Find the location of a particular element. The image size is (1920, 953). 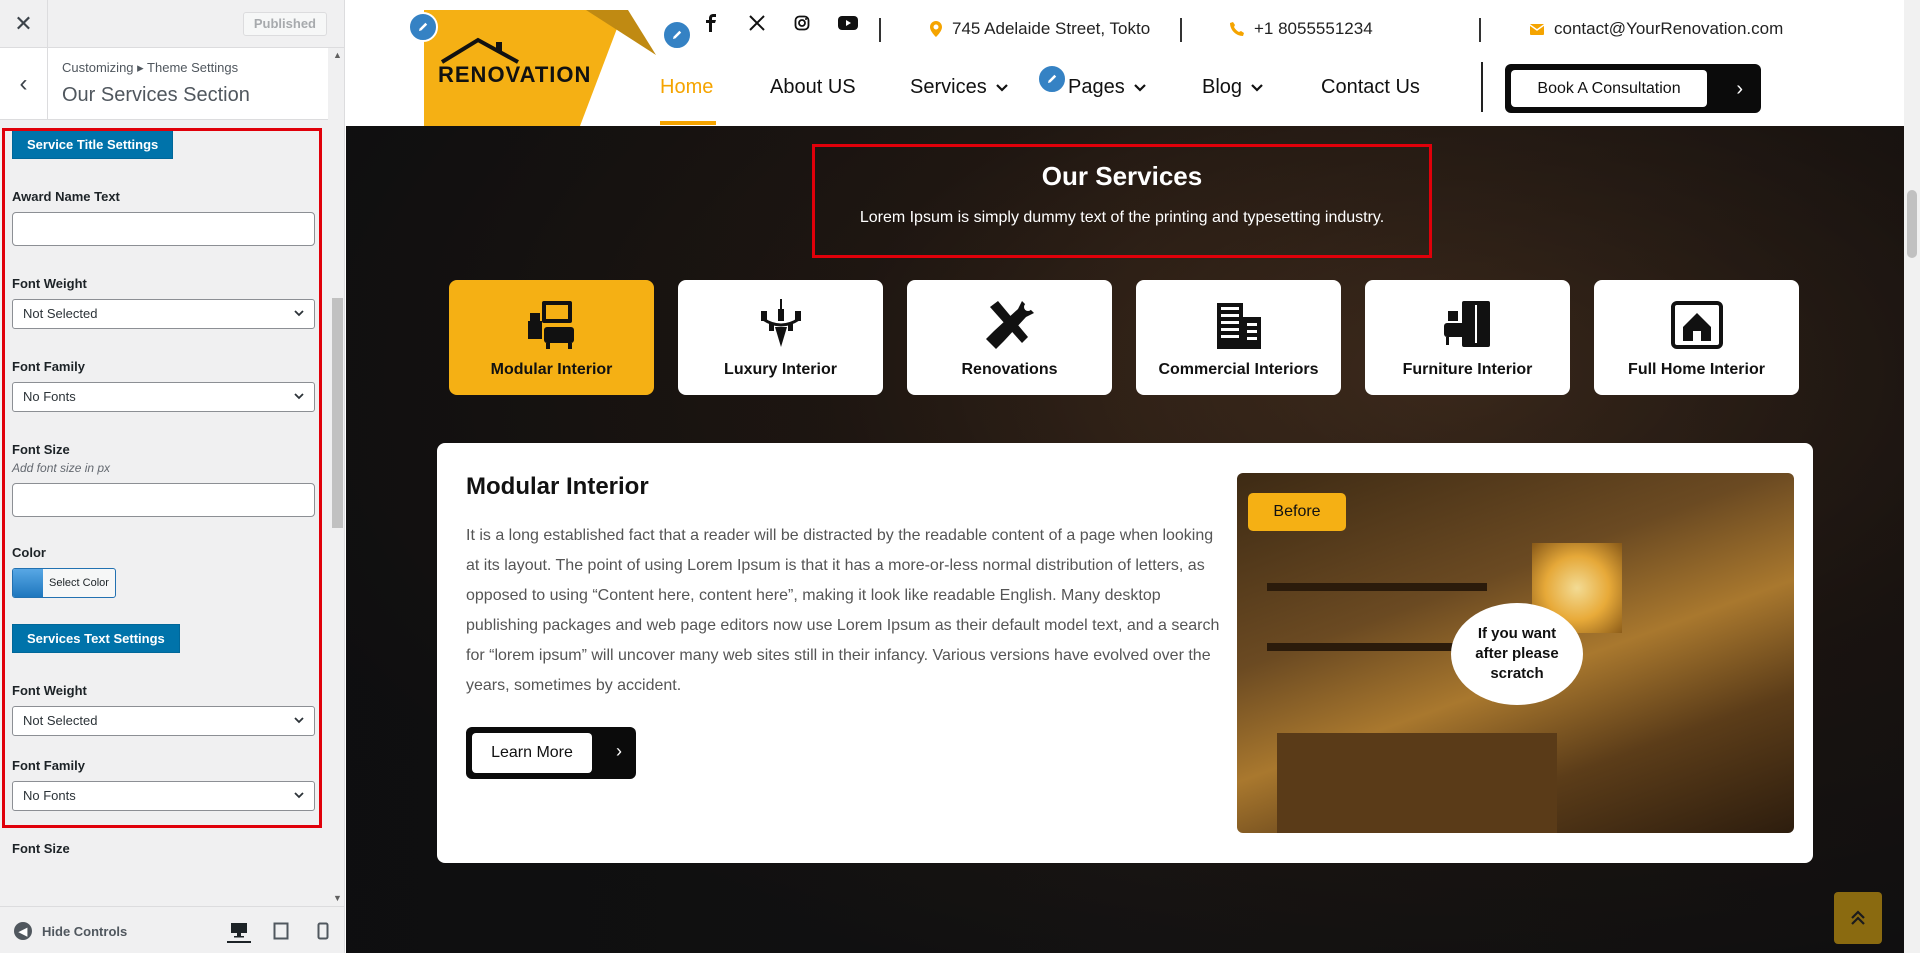

mobile-preview-icon is located at coordinates (323, 931).